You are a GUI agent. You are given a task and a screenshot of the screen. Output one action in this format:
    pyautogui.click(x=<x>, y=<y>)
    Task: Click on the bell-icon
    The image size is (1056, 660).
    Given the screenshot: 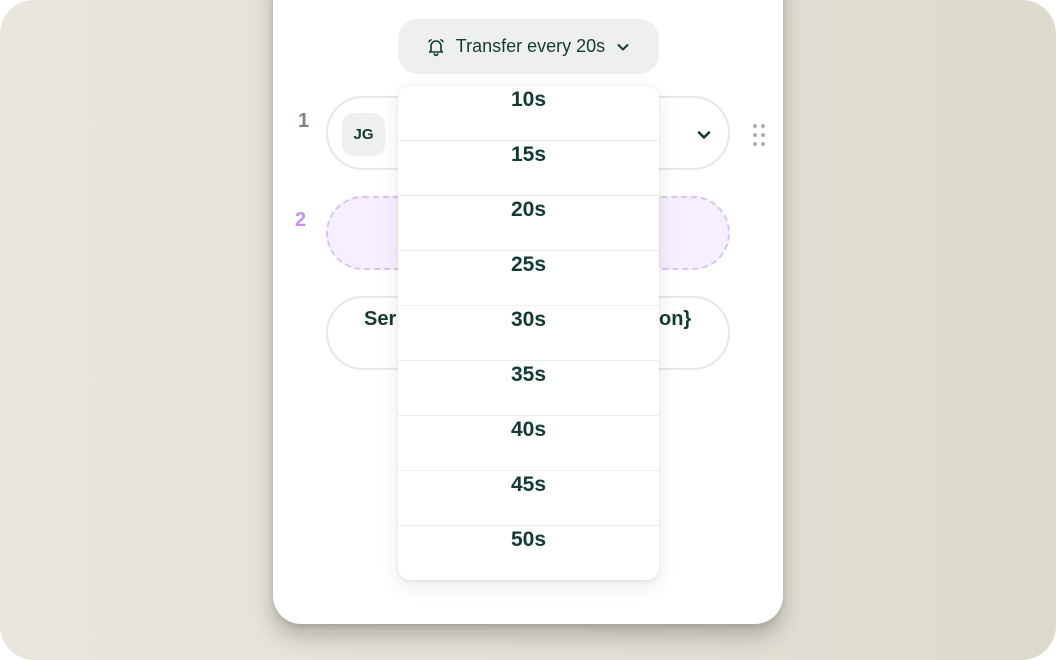 What is the action you would take?
    pyautogui.click(x=436, y=47)
    